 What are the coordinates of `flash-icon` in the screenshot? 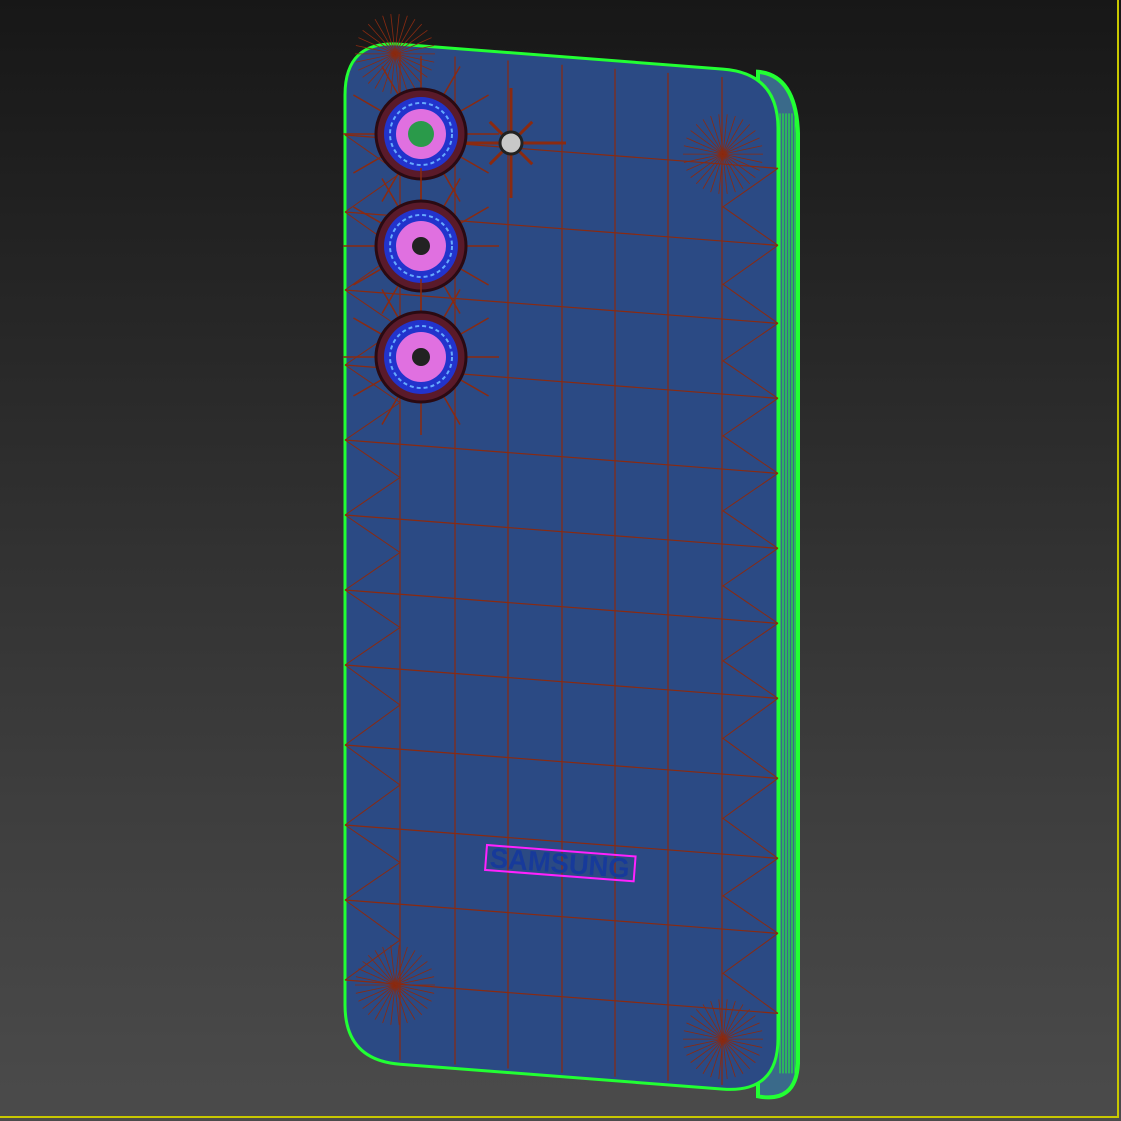 It's located at (511, 143).